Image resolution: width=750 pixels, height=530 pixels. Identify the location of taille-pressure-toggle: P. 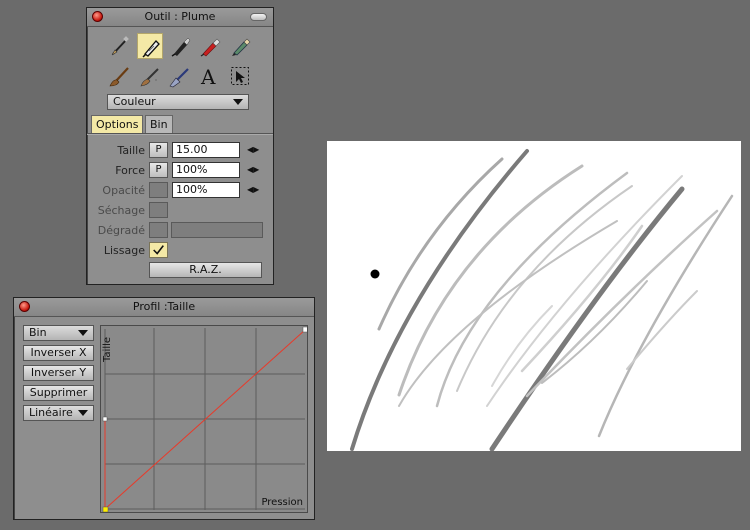
(158, 150).